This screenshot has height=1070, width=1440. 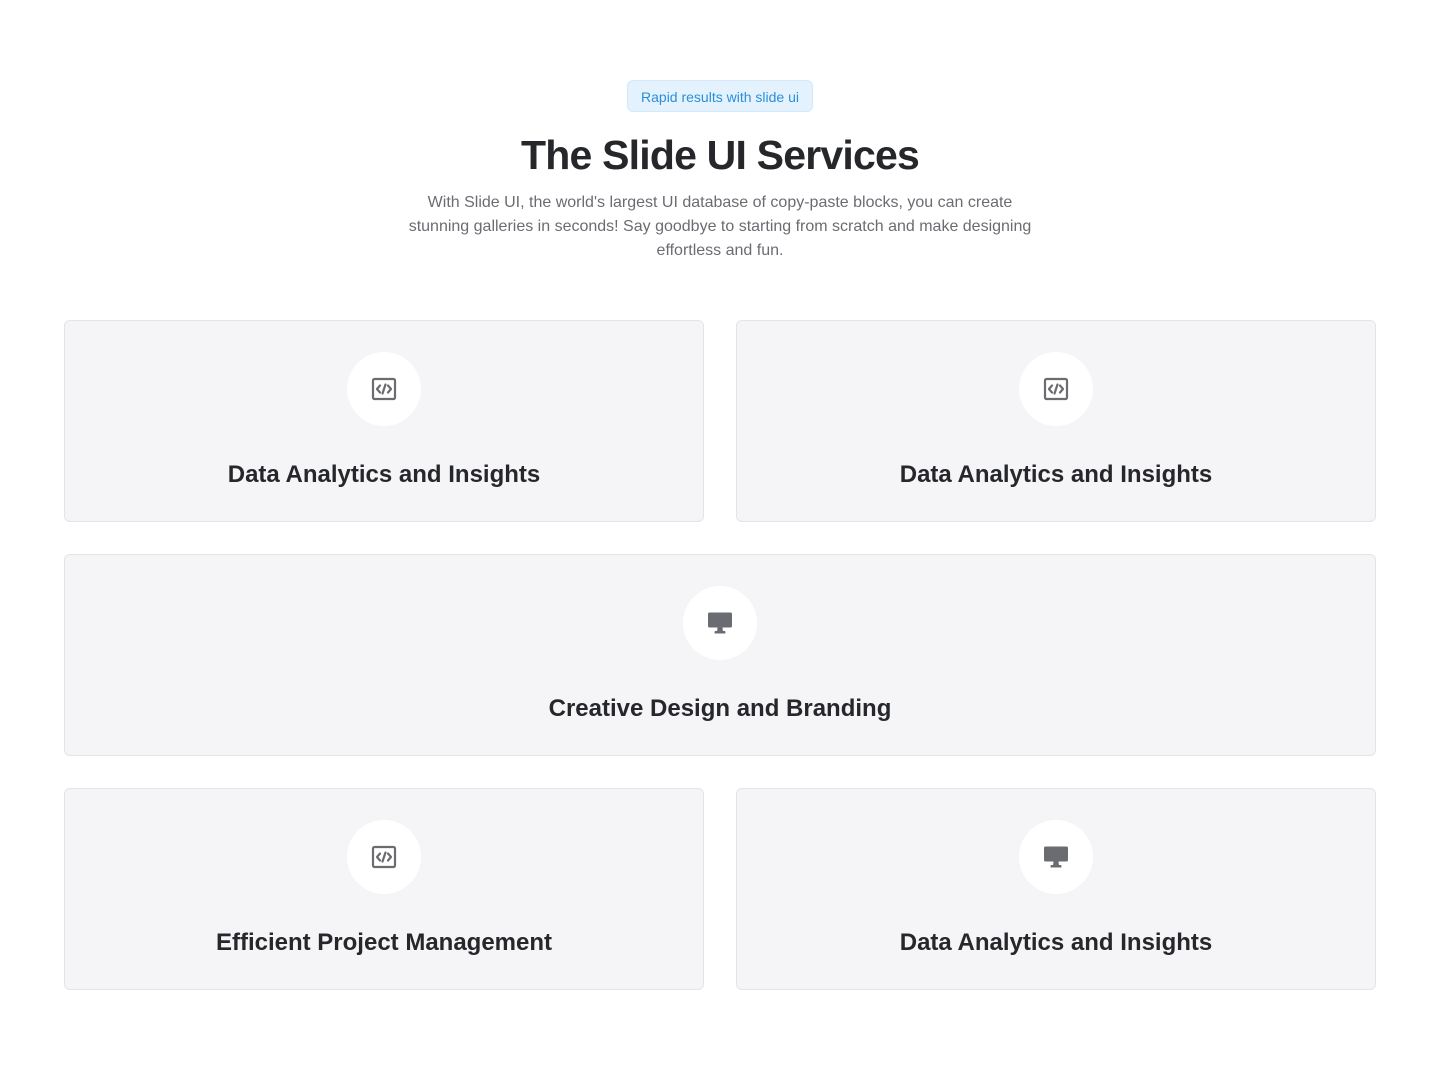 What do you see at coordinates (720, 708) in the screenshot?
I see `service-card-title: Creative Design and Branding` at bounding box center [720, 708].